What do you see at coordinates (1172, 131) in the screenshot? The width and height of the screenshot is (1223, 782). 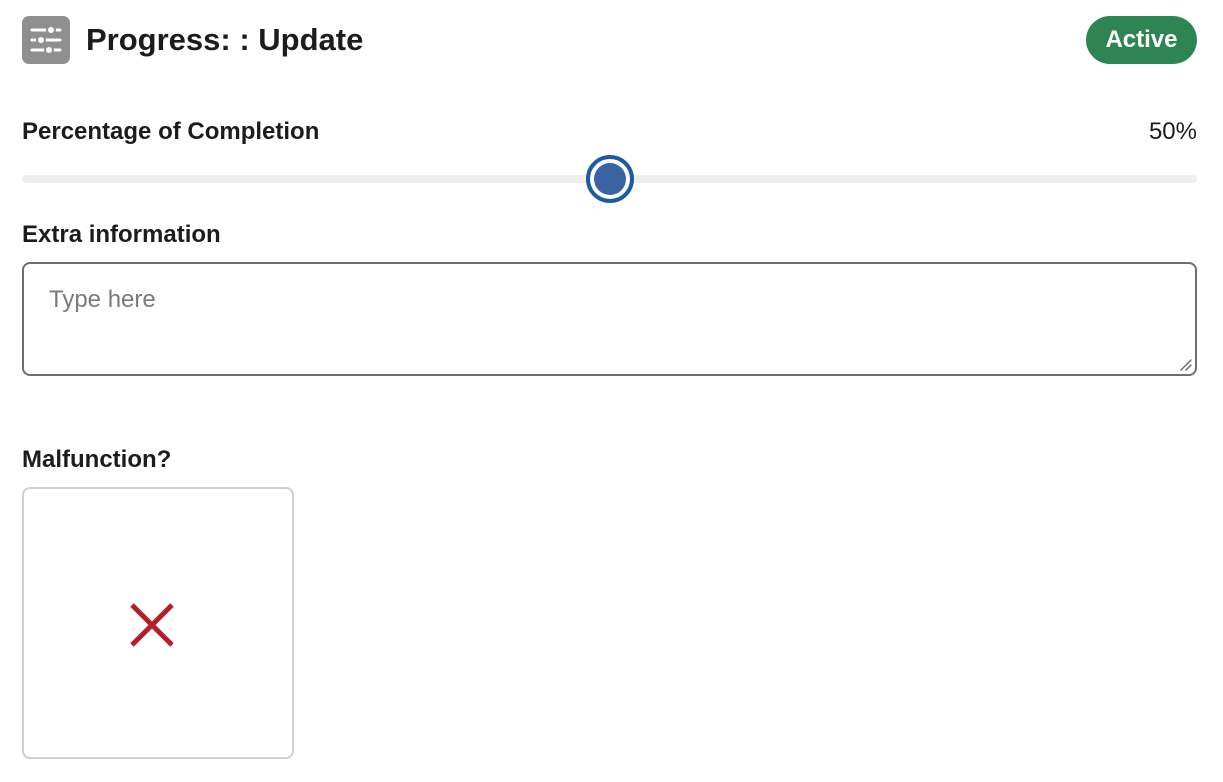 I see `completion-value: 50%` at bounding box center [1172, 131].